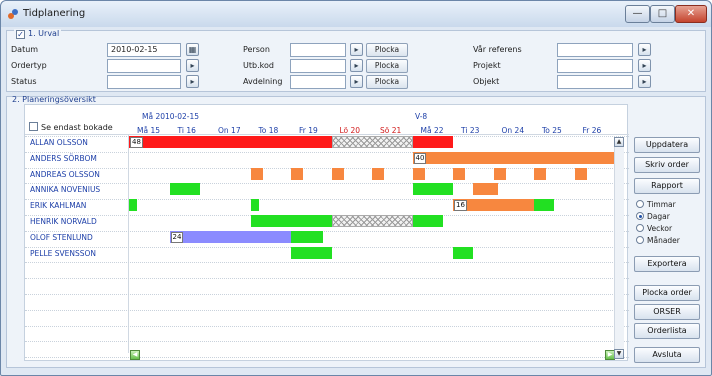 Image resolution: width=712 pixels, height=376 pixels. What do you see at coordinates (29, 65) in the screenshot?
I see `ordertyp-label: Ordertyp` at bounding box center [29, 65].